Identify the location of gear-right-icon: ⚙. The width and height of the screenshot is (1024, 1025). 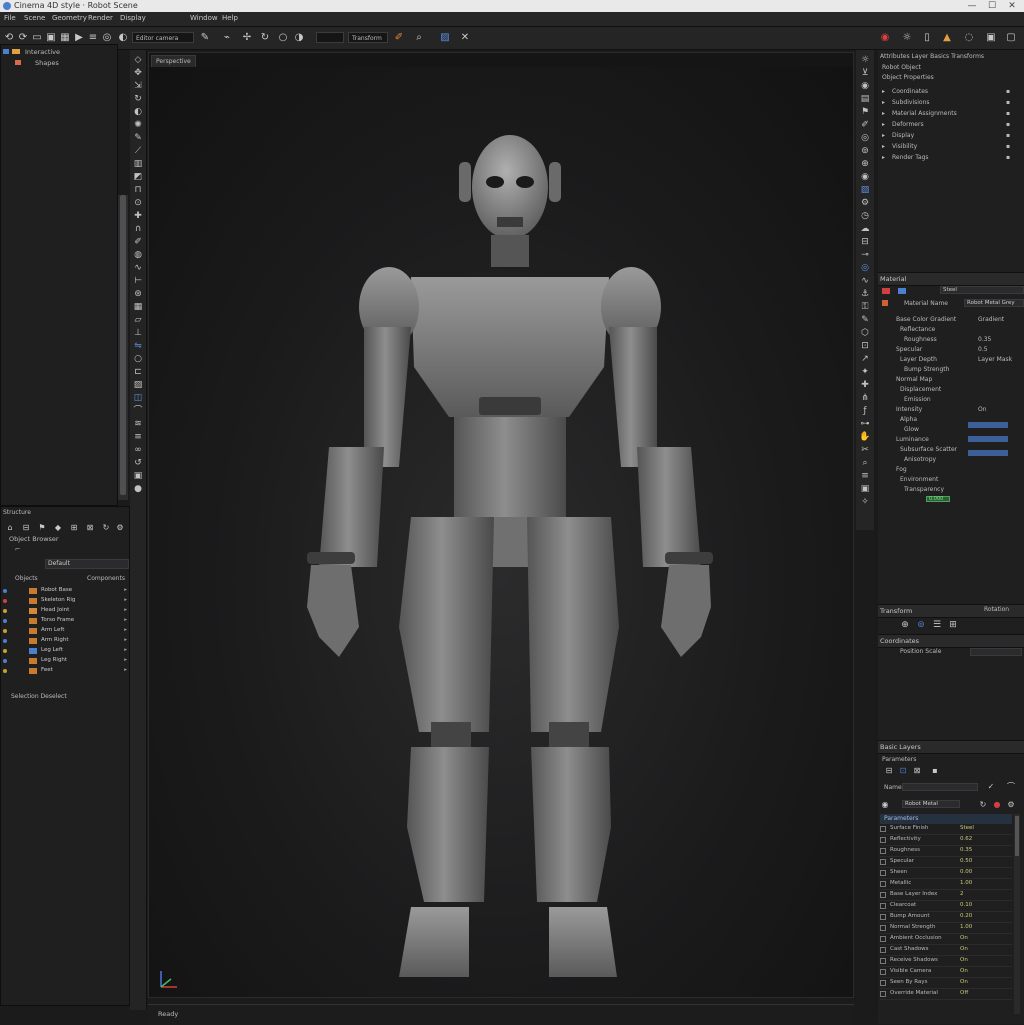
(865, 203).